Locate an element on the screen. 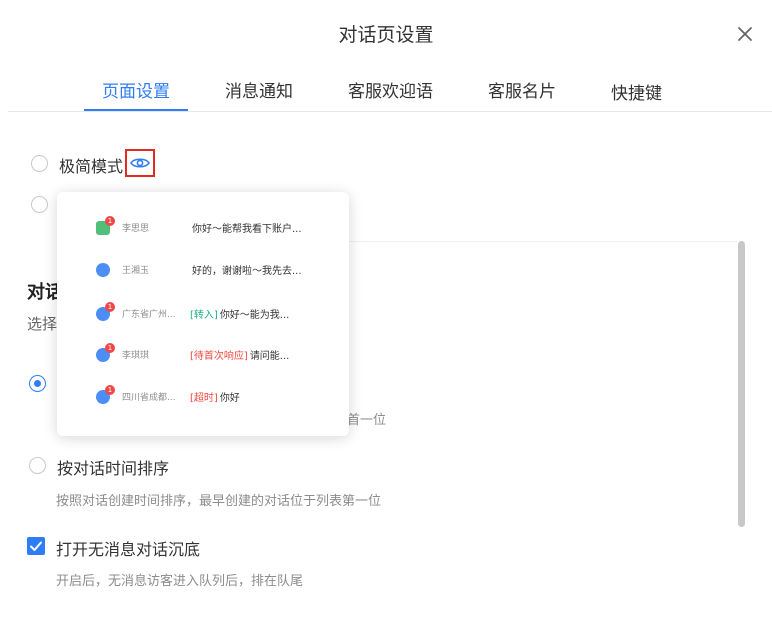 This screenshot has width=772, height=626. scrollbar-thumb is located at coordinates (741, 384).